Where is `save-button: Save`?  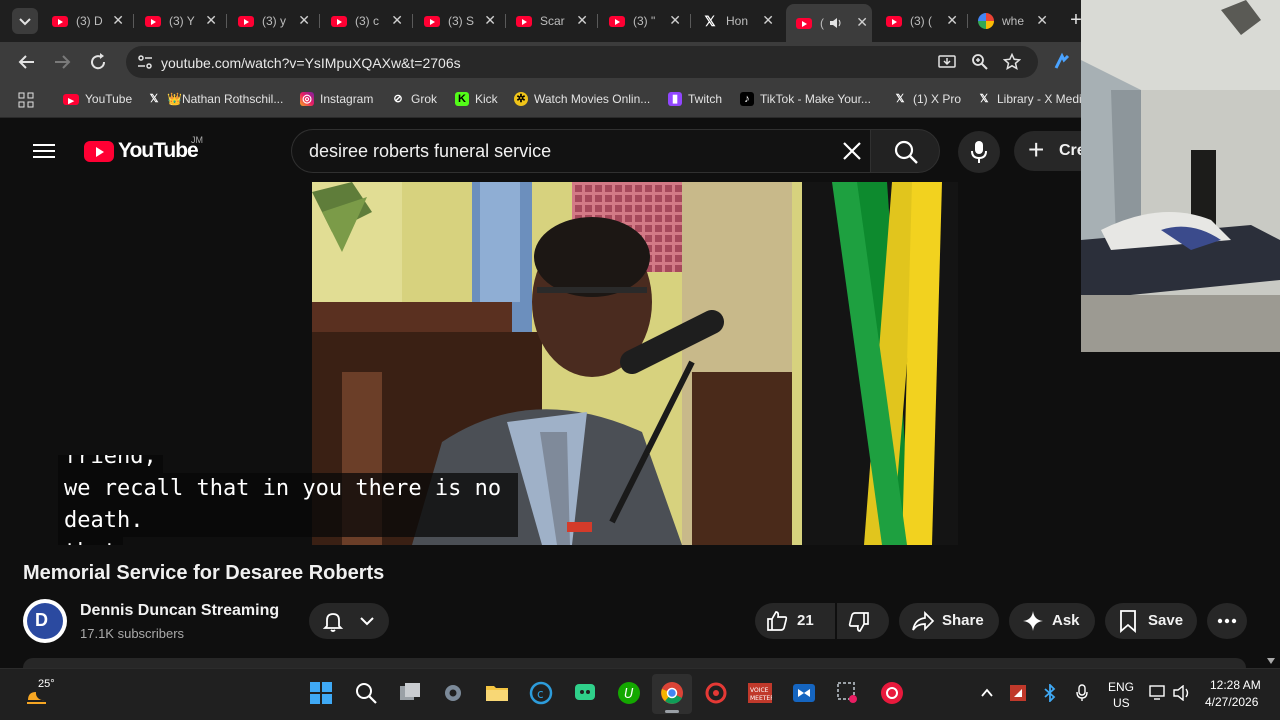 save-button: Save is located at coordinates (1151, 621).